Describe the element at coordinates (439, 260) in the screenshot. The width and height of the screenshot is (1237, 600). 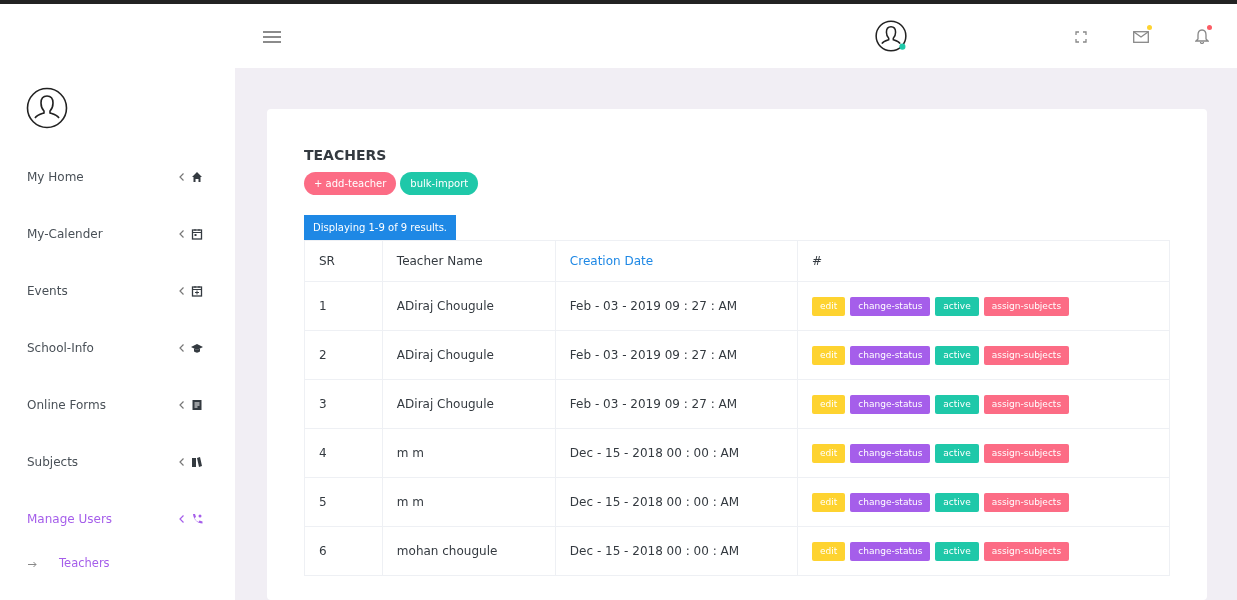
I see `column-header: Teacher Name` at that location.